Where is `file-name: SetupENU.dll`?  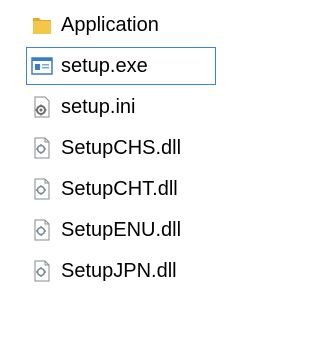 file-name: SetupENU.dll is located at coordinates (121, 230).